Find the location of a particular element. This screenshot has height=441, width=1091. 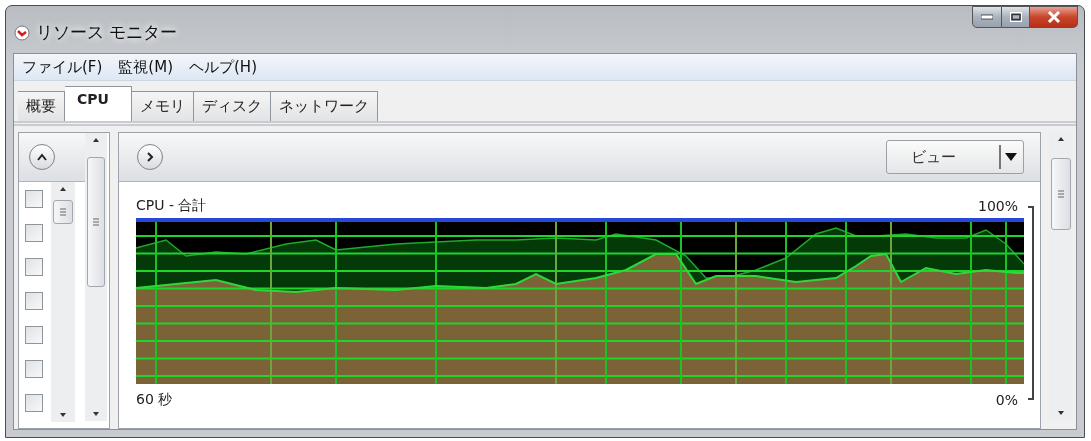

maximize-button is located at coordinates (1016, 17).